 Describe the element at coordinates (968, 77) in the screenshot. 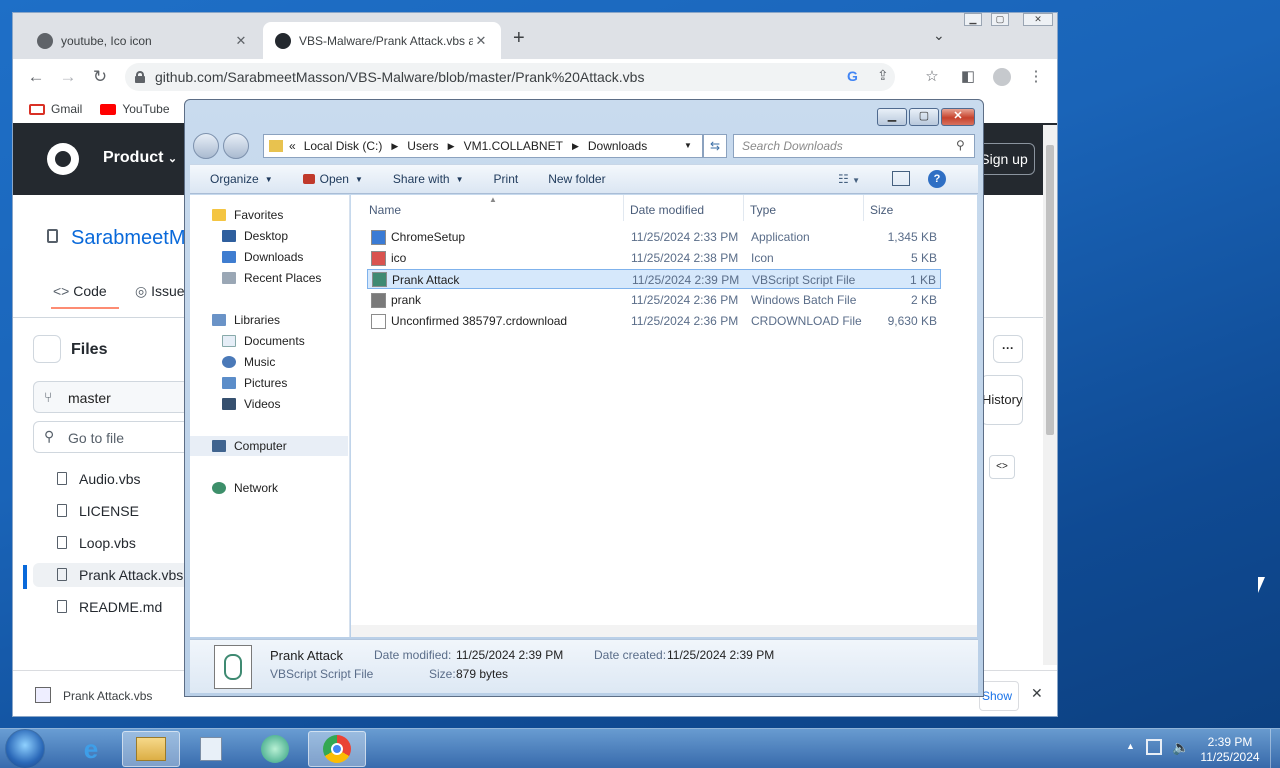

I see `side-panel-icon: ◧` at that location.